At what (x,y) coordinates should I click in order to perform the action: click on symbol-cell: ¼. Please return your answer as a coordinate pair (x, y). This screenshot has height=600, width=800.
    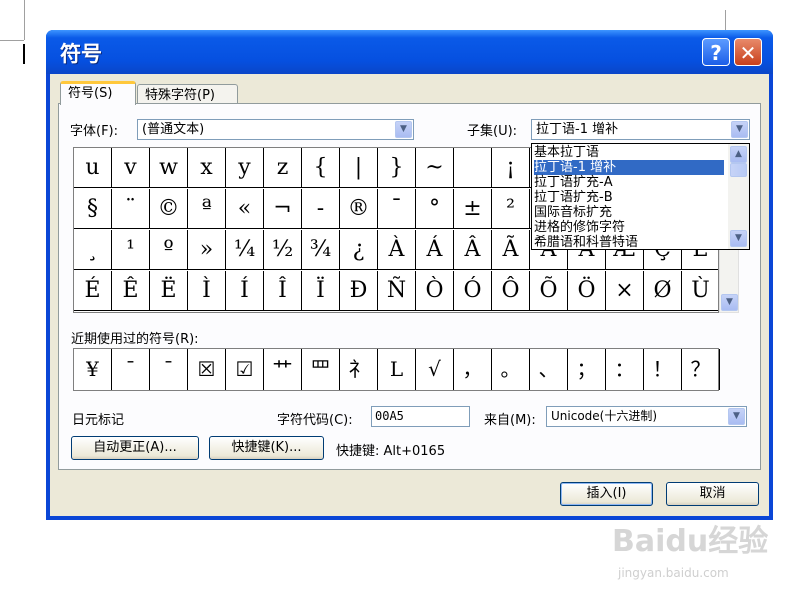
    Looking at the image, I should click on (245, 250).